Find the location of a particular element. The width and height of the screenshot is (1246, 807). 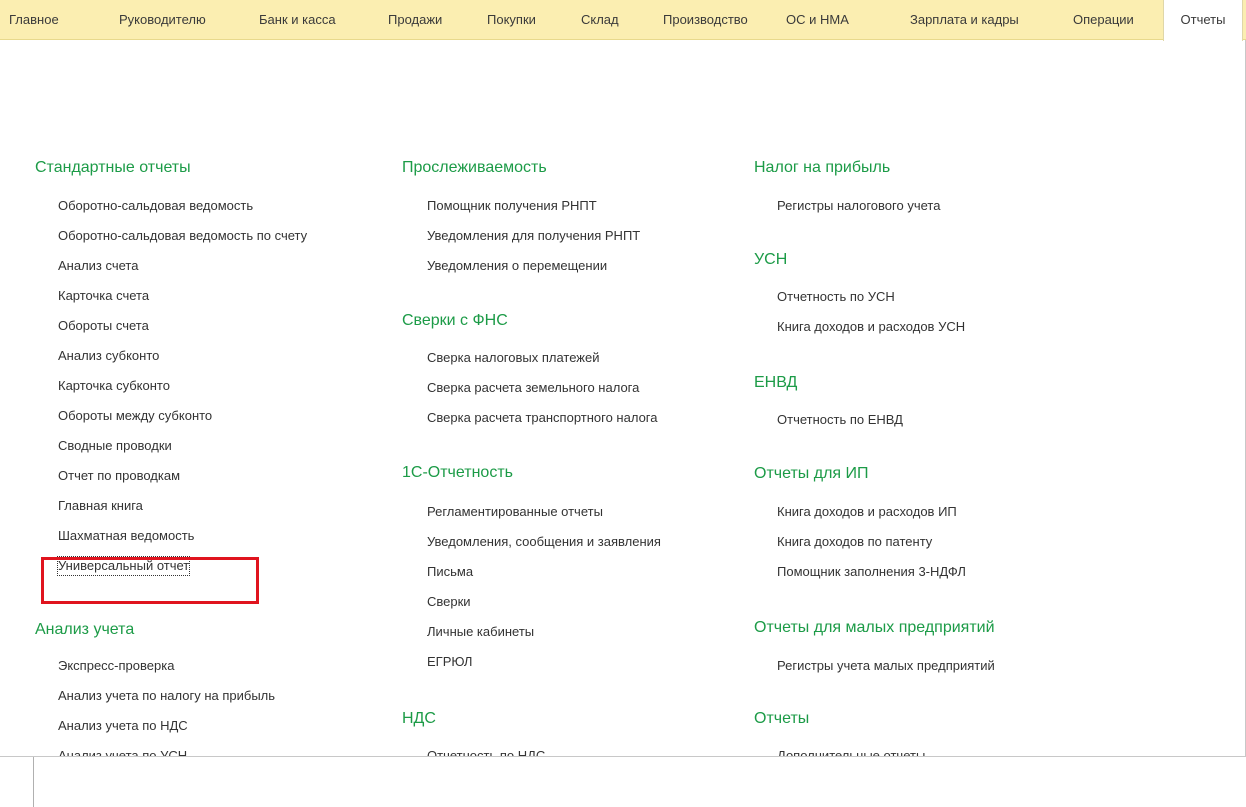

link-letters: Письма is located at coordinates (450, 572).